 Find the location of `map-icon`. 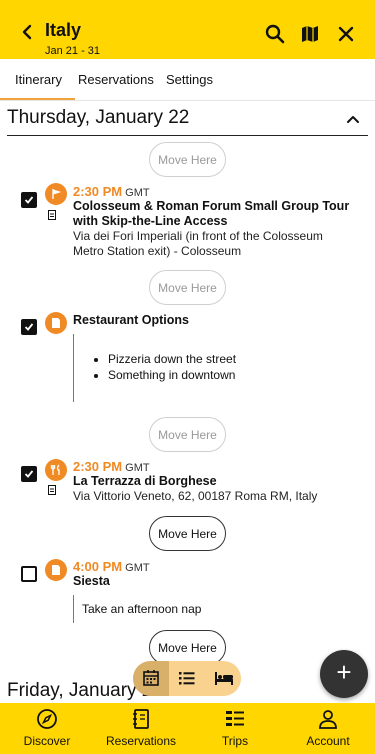

map-icon is located at coordinates (310, 34).